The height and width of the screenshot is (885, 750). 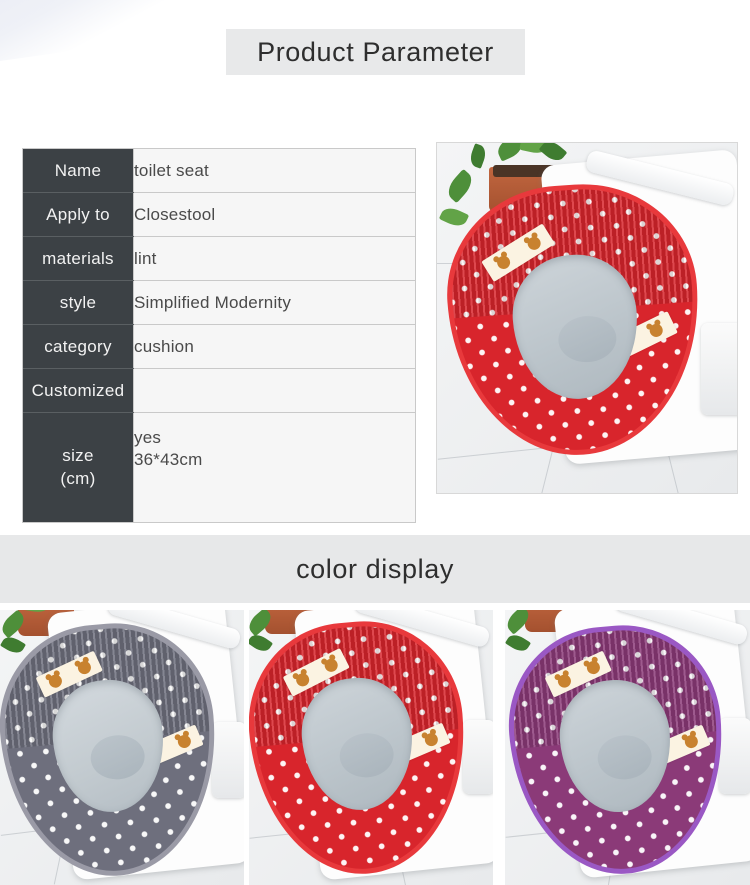 What do you see at coordinates (78, 302) in the screenshot?
I see `param-label-style: style` at bounding box center [78, 302].